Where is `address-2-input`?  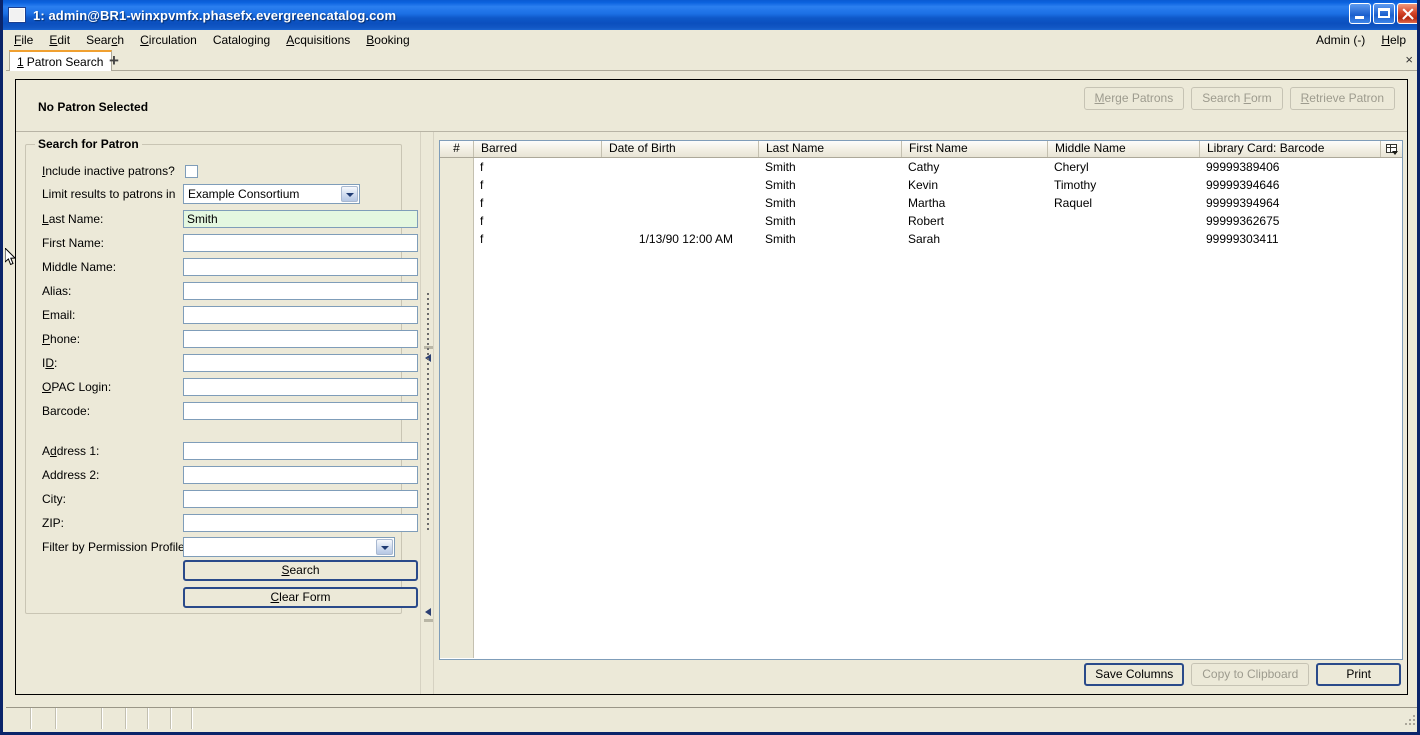 address-2-input is located at coordinates (300, 475).